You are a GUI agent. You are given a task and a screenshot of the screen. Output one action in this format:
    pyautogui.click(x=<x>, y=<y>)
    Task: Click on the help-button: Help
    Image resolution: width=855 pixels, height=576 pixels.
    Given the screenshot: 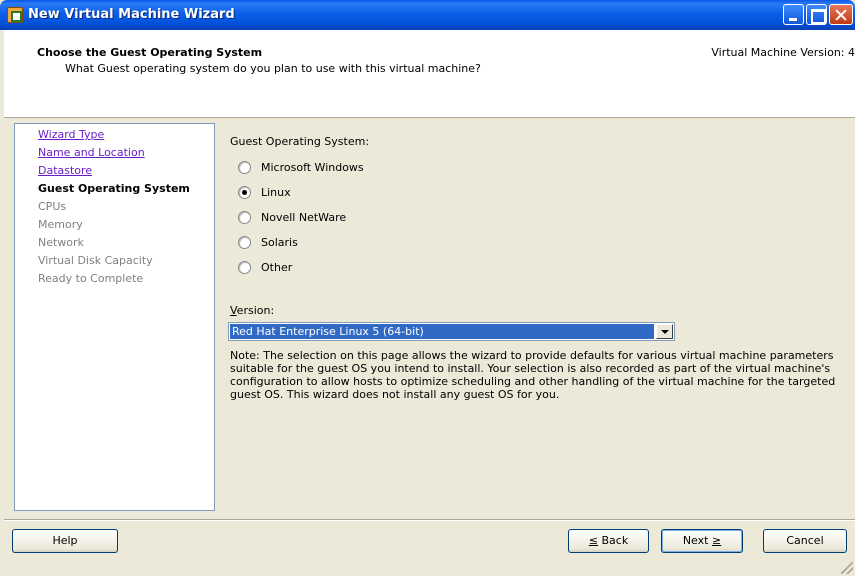 What is the action you would take?
    pyautogui.click(x=65, y=541)
    